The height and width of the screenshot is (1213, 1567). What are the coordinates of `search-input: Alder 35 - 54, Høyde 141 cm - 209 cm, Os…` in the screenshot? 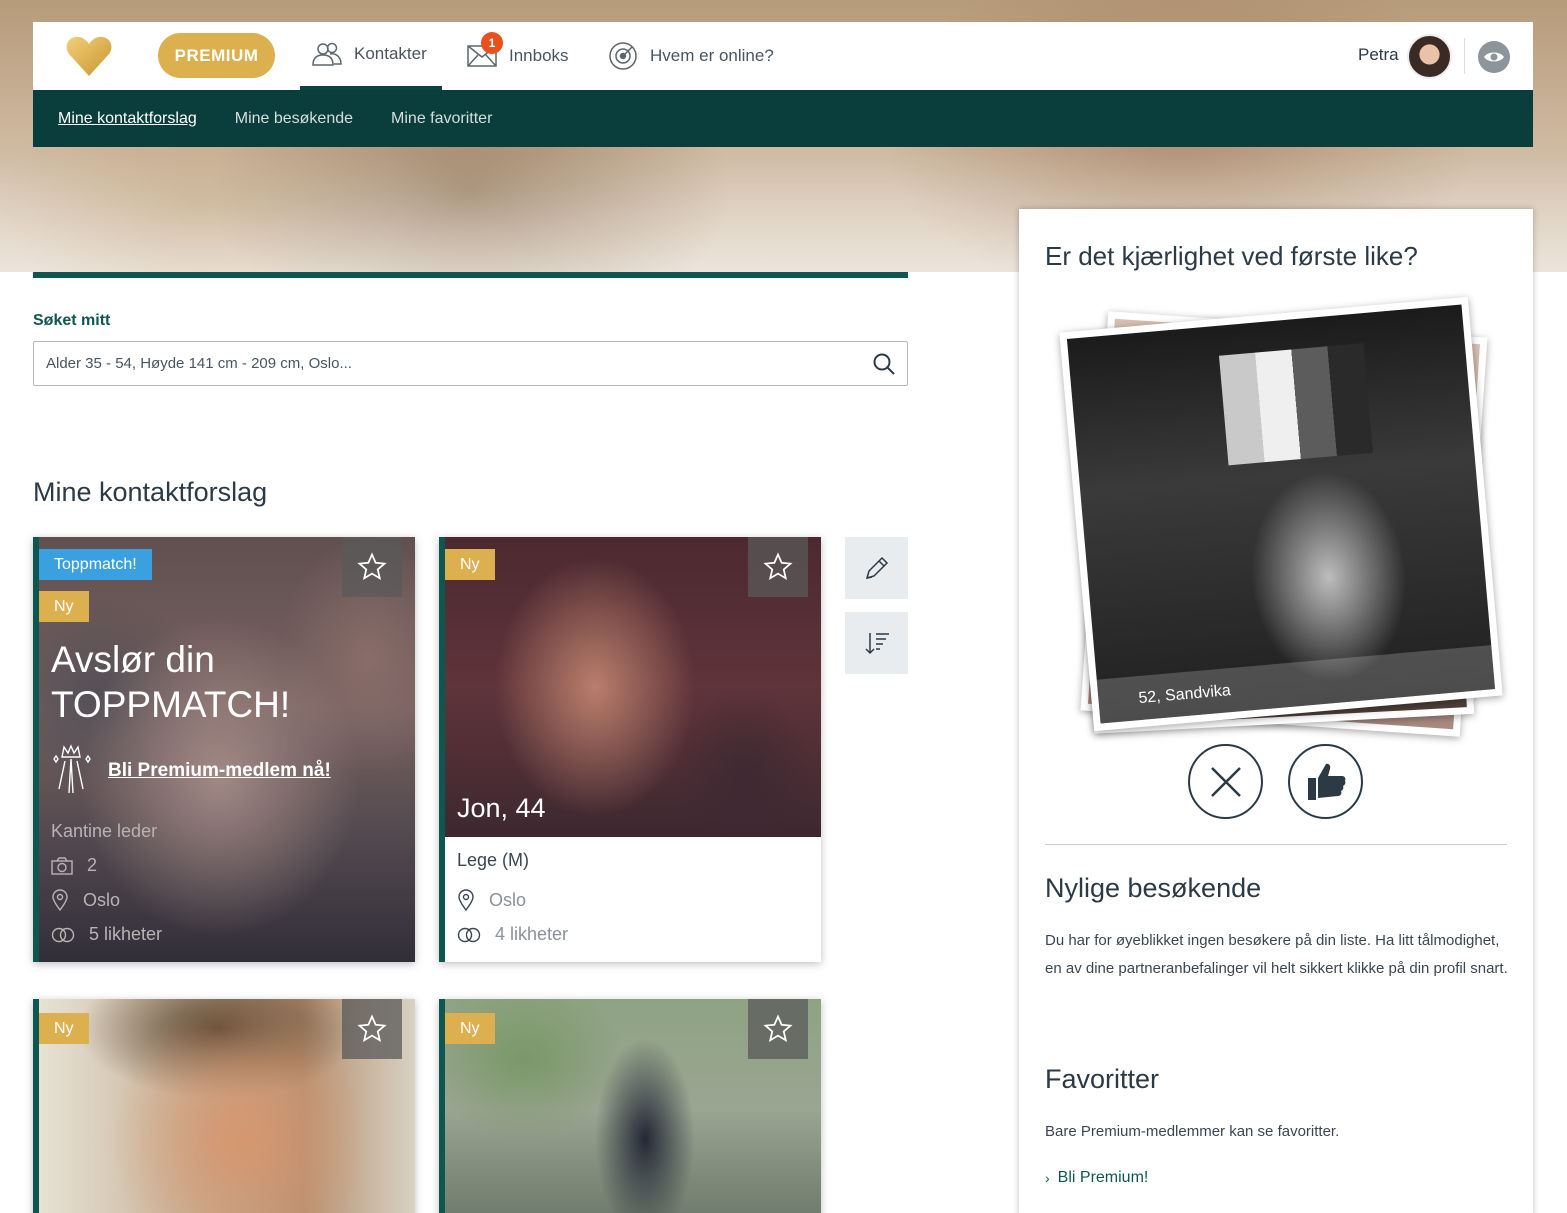 It's located at (470, 363).